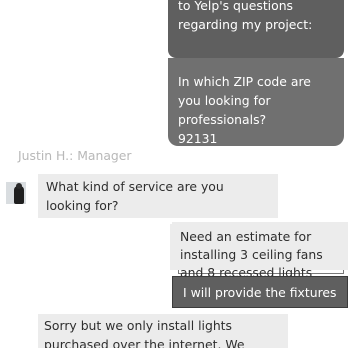  What do you see at coordinates (75, 155) in the screenshot?
I see `sender-label: Justin H.: Manager` at bounding box center [75, 155].